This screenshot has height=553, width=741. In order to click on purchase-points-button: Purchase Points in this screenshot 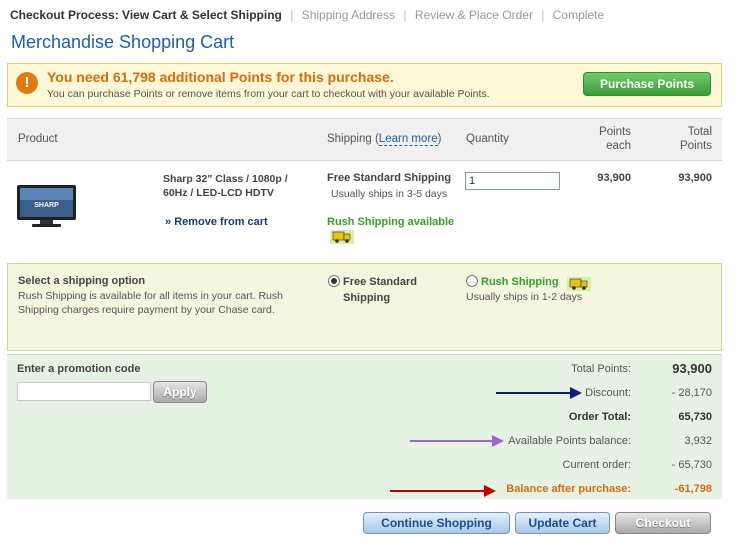, I will do `click(647, 84)`.